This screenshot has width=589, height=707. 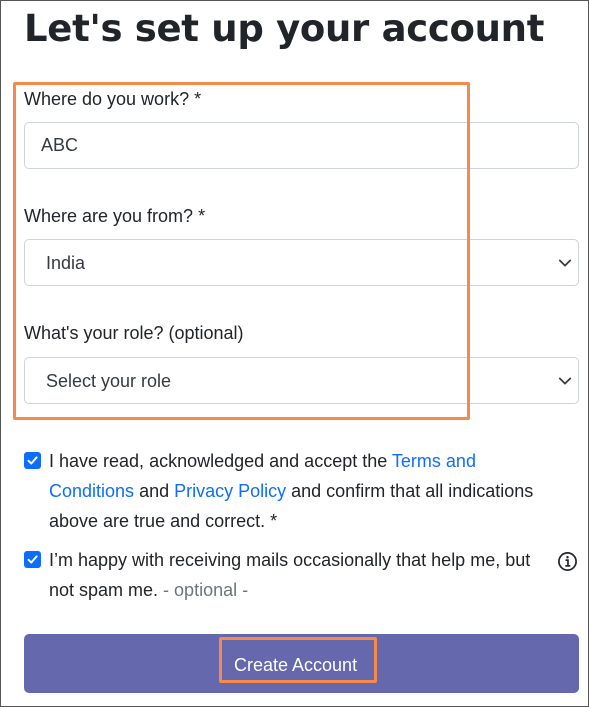 What do you see at coordinates (284, 28) in the screenshot?
I see `page-title: Let's set up your account` at bounding box center [284, 28].